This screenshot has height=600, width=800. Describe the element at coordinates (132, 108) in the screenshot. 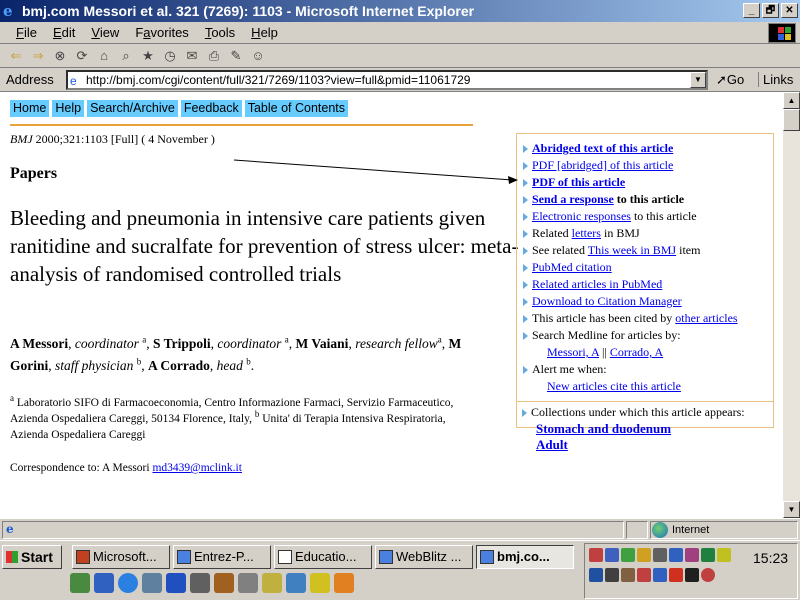

I see `nav-search-archive: Search/Archive` at that location.